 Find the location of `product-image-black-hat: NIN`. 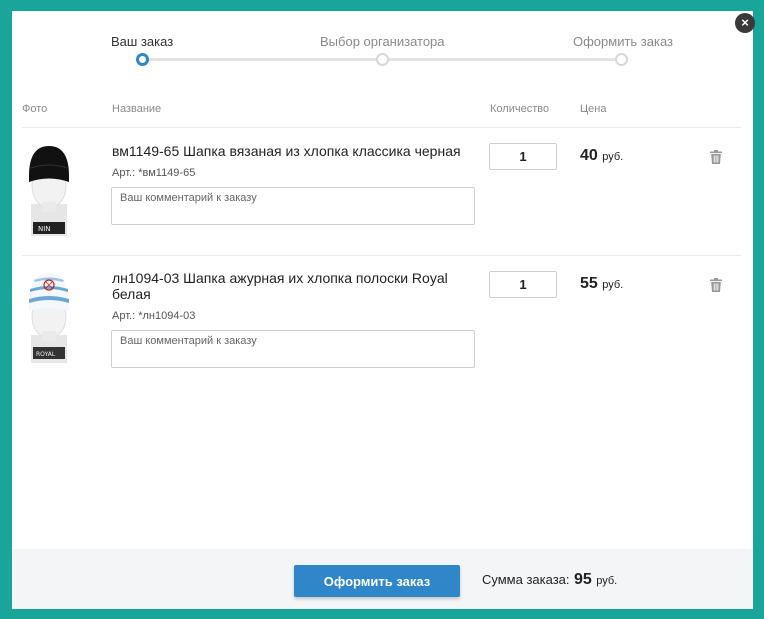

product-image-black-hat: NIN is located at coordinates (49, 191).